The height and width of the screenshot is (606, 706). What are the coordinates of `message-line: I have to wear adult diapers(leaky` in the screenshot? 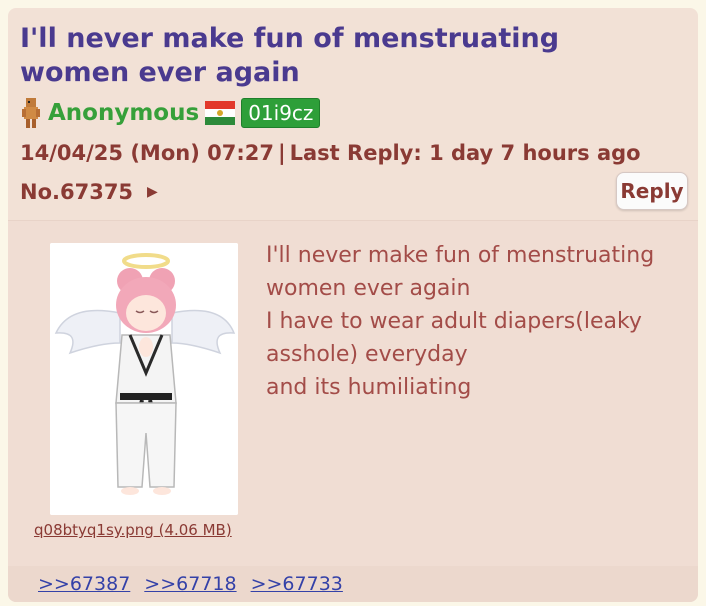 It's located at (454, 321).